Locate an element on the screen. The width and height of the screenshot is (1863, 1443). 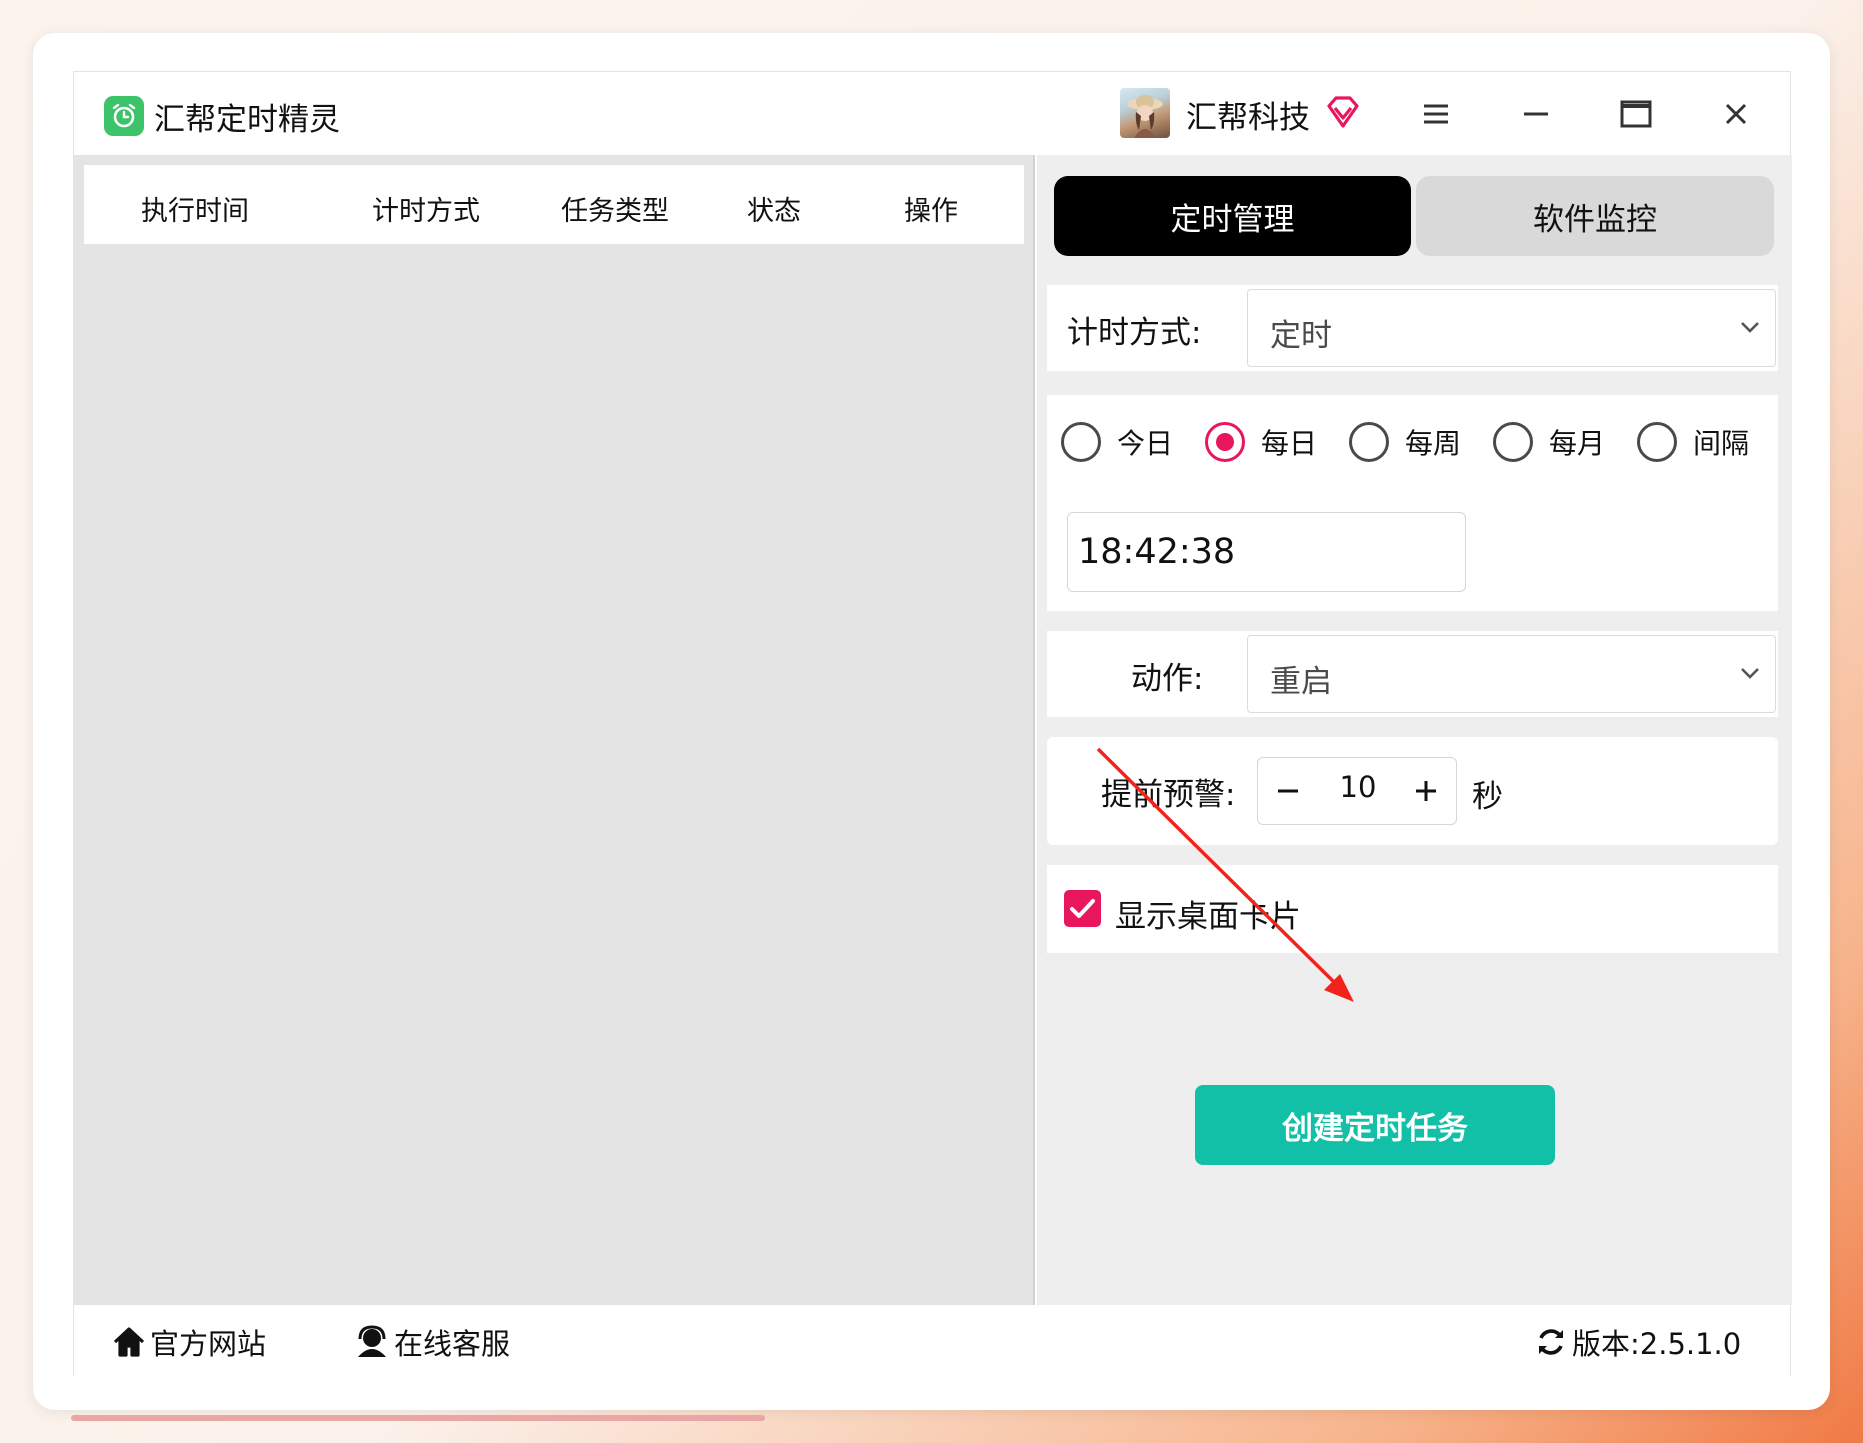
footer: 官方网站 在线客服 版本:2.5.1.0 is located at coordinates (932, 1341).